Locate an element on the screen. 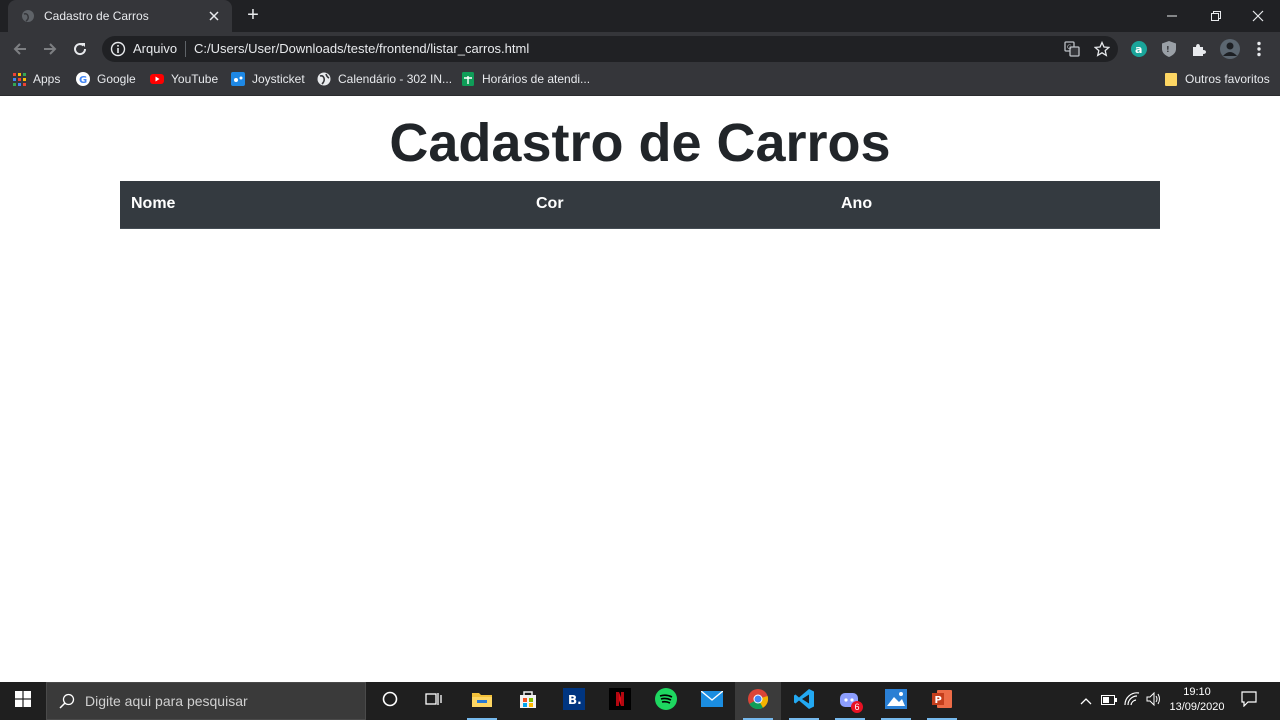 The height and width of the screenshot is (720, 1280). forward-button is located at coordinates (50, 49).